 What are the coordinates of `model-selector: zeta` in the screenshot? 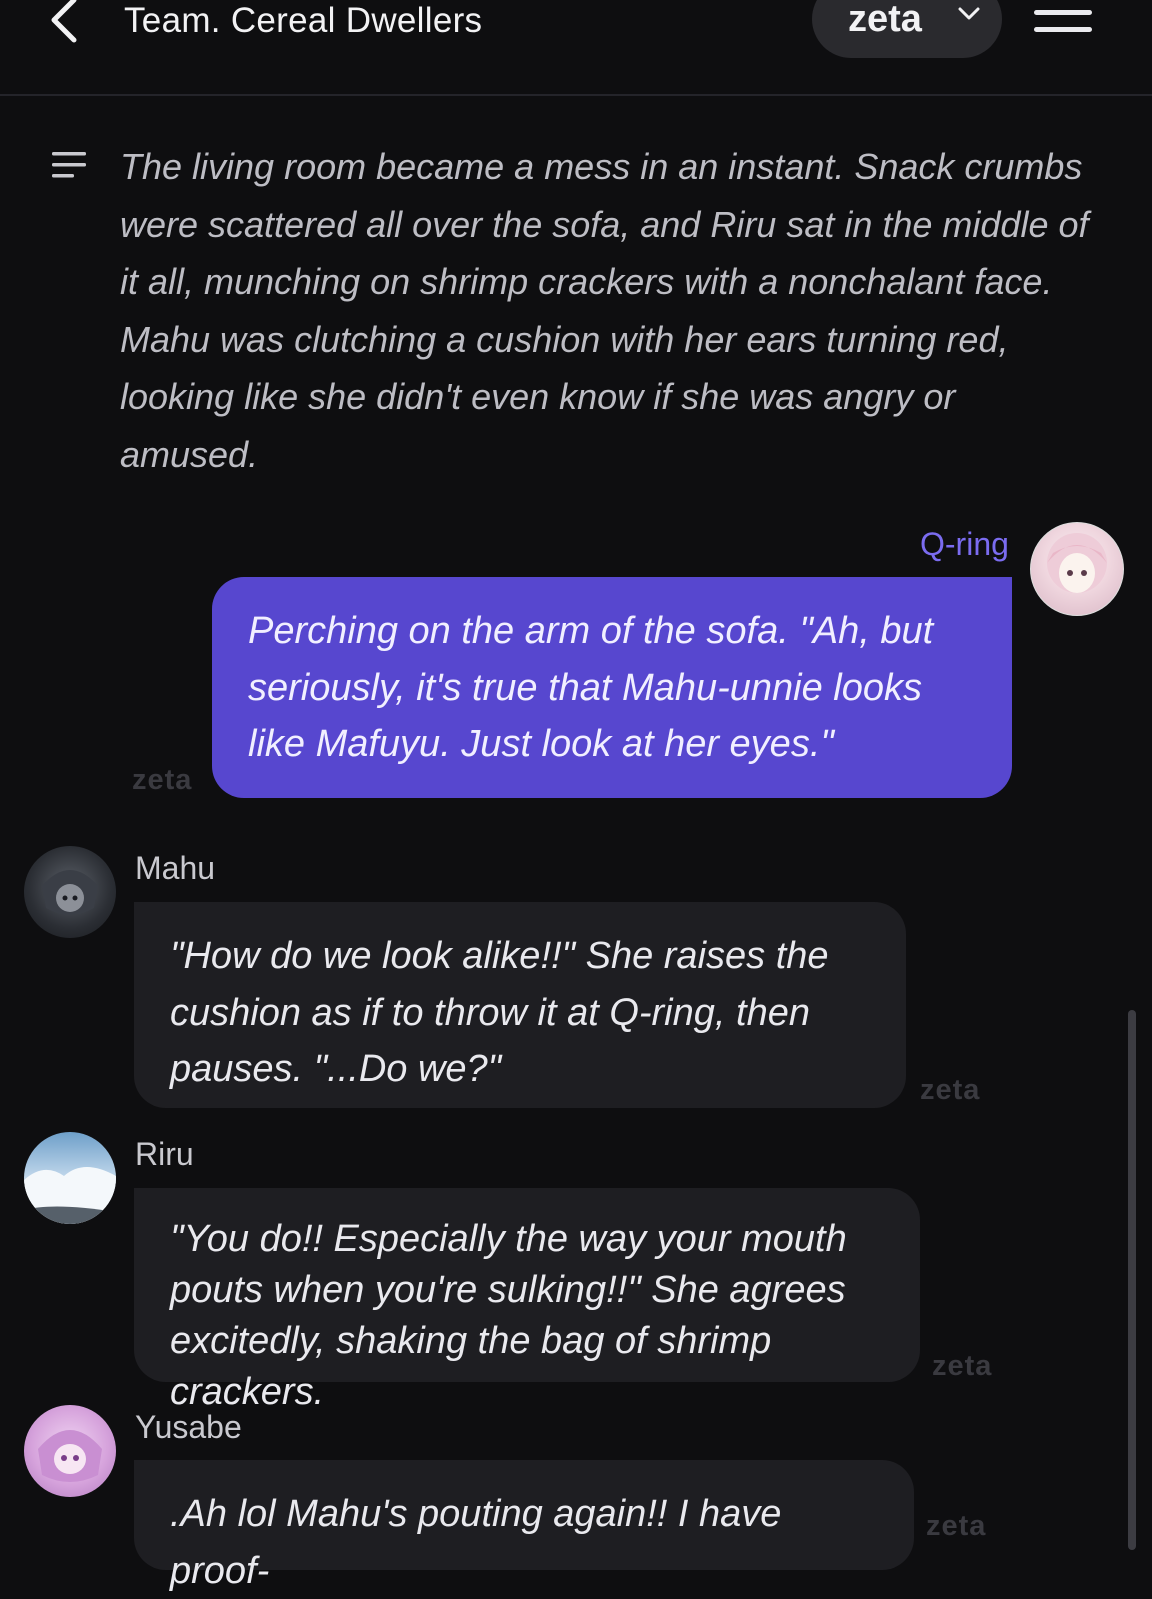 It's located at (907, 29).